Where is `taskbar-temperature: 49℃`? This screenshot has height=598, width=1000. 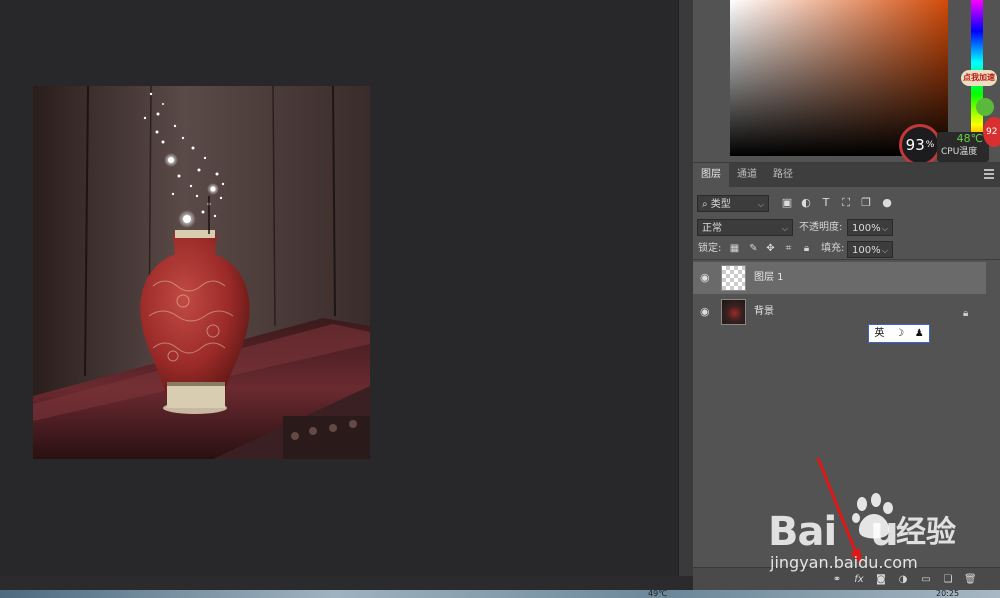 taskbar-temperature: 49℃ is located at coordinates (658, 593).